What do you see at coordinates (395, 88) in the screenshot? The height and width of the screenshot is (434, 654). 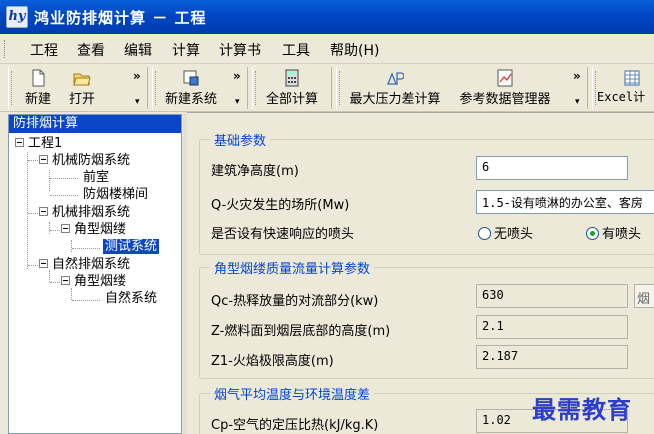 I see `max-pressure-button: 最大压力差计算` at bounding box center [395, 88].